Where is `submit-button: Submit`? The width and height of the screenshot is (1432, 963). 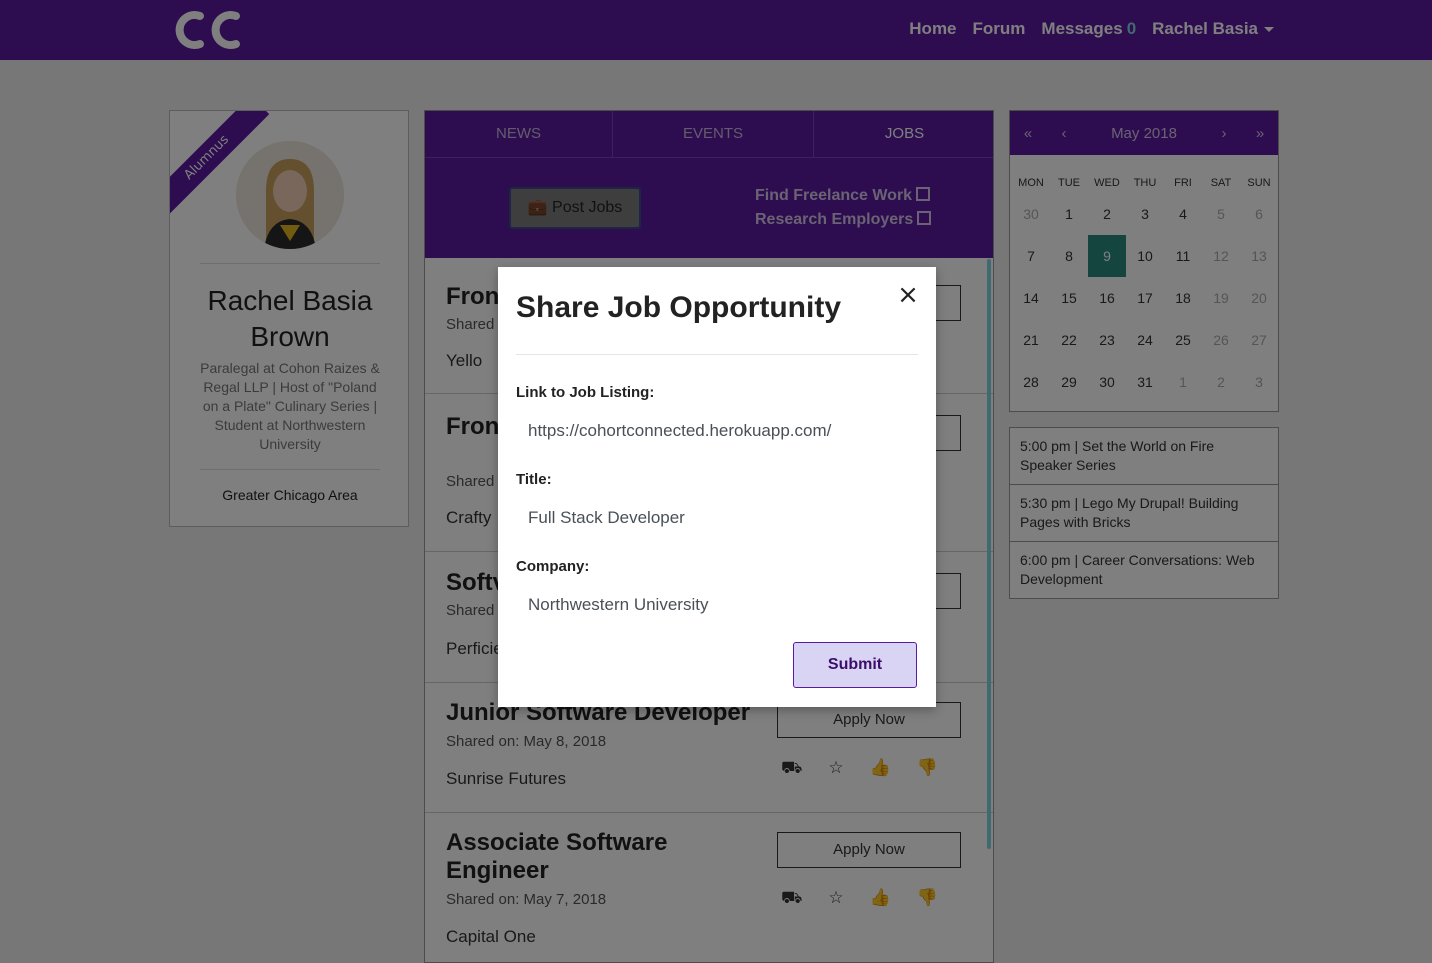
submit-button: Submit is located at coordinates (855, 665).